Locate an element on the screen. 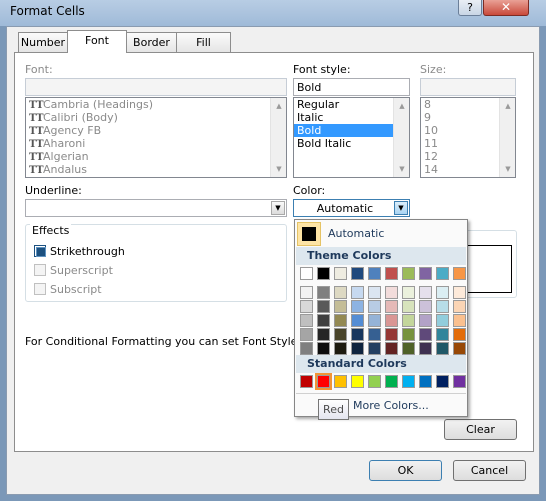 This screenshot has width=546, height=501. list-item: TTCambria (Headings) is located at coordinates (156, 104).